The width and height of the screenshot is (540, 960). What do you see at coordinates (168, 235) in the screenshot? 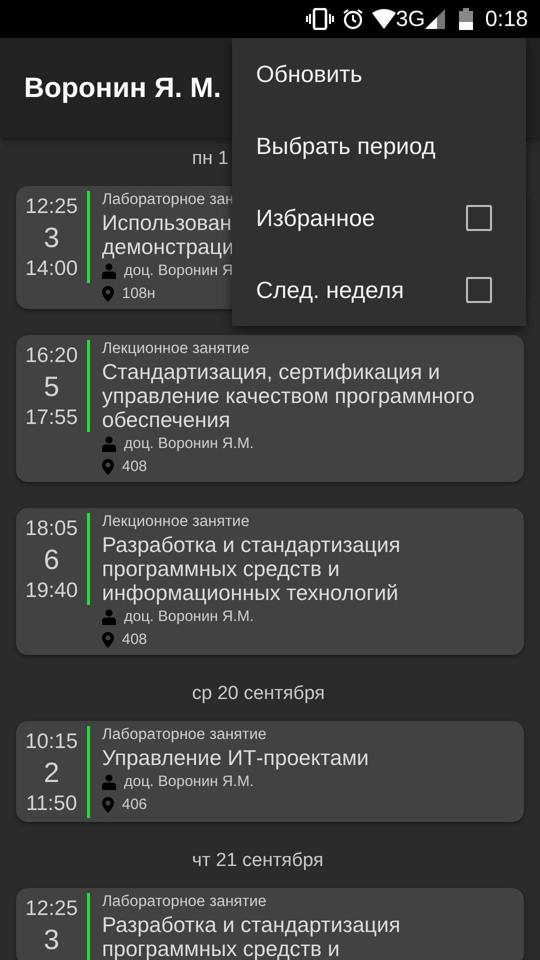
I see `lesson-title: Использован демонстраци` at bounding box center [168, 235].